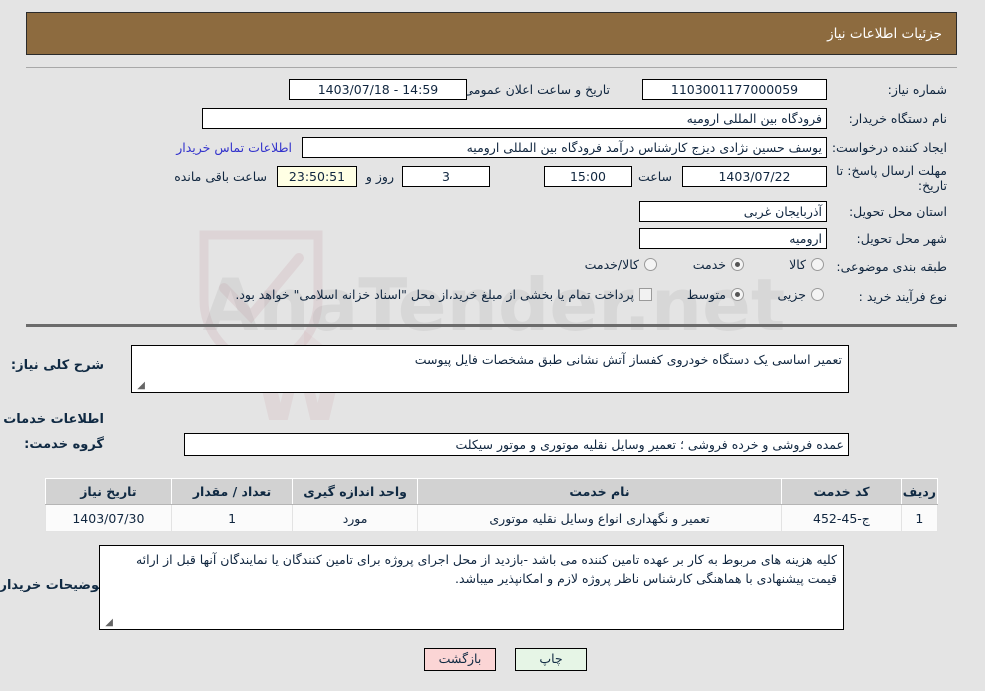  What do you see at coordinates (141, 386) in the screenshot?
I see `resize-handle-icon: ◢` at bounding box center [141, 386].